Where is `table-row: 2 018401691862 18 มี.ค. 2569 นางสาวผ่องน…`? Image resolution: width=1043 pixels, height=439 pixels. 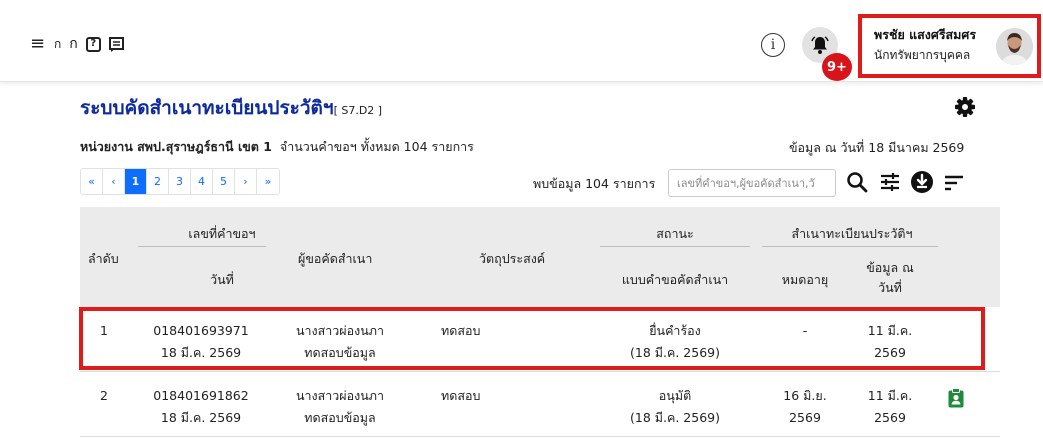 table-row: 2 018401691862 18 มี.ค. 2569 นางสาวผ่องน… is located at coordinates (540, 410).